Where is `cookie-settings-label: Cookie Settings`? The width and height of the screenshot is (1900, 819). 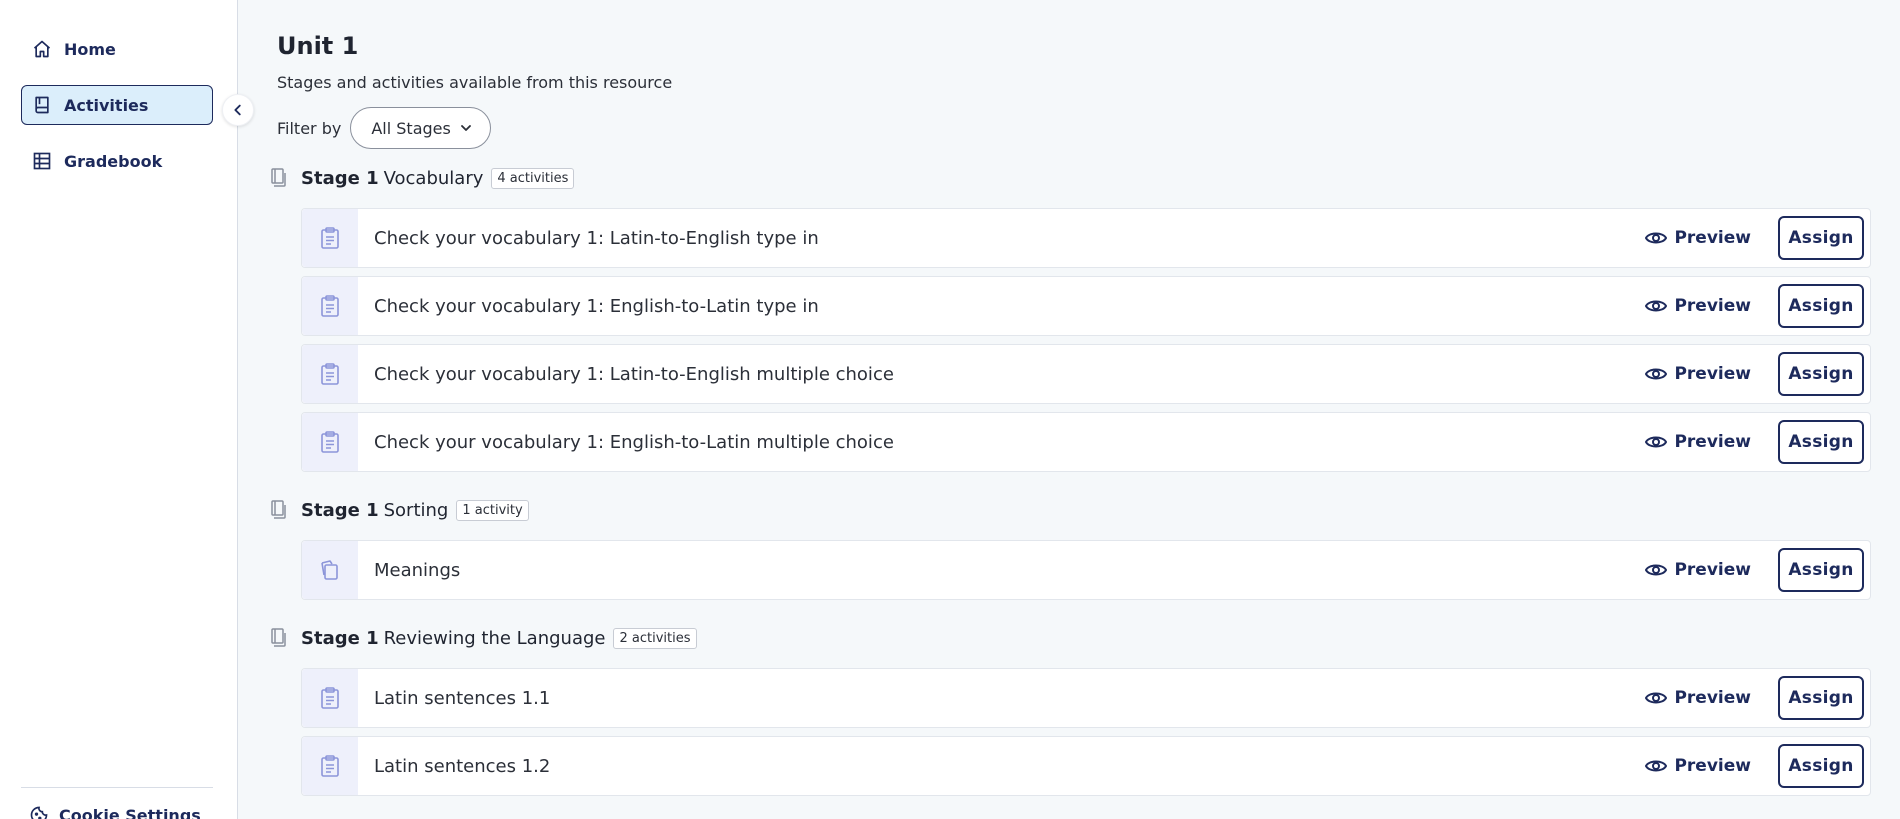 cookie-settings-label: Cookie Settings is located at coordinates (130, 812).